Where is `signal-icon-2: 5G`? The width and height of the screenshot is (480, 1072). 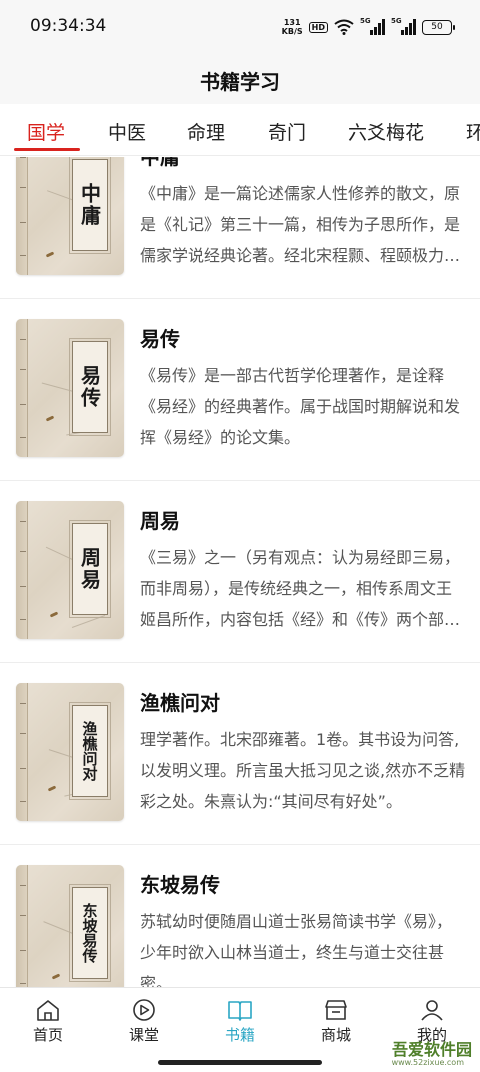 signal-icon-2: 5G is located at coordinates (403, 26).